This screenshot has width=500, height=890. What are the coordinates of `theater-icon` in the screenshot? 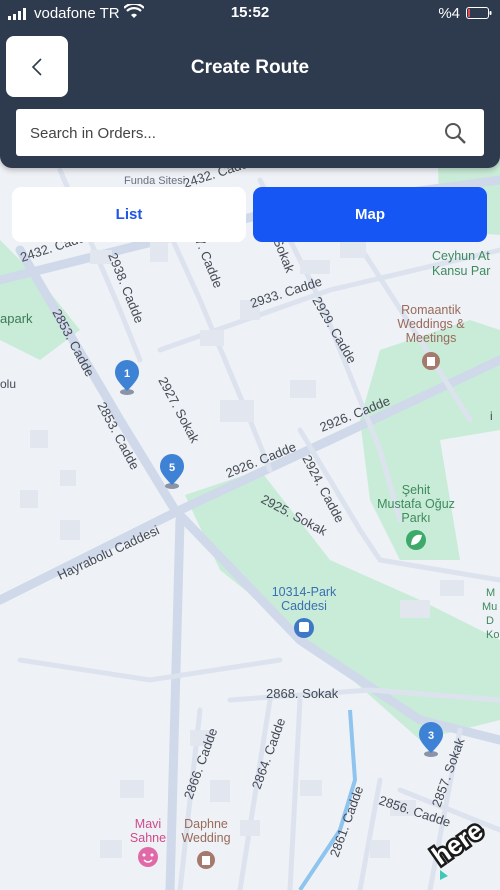 It's located at (148, 857).